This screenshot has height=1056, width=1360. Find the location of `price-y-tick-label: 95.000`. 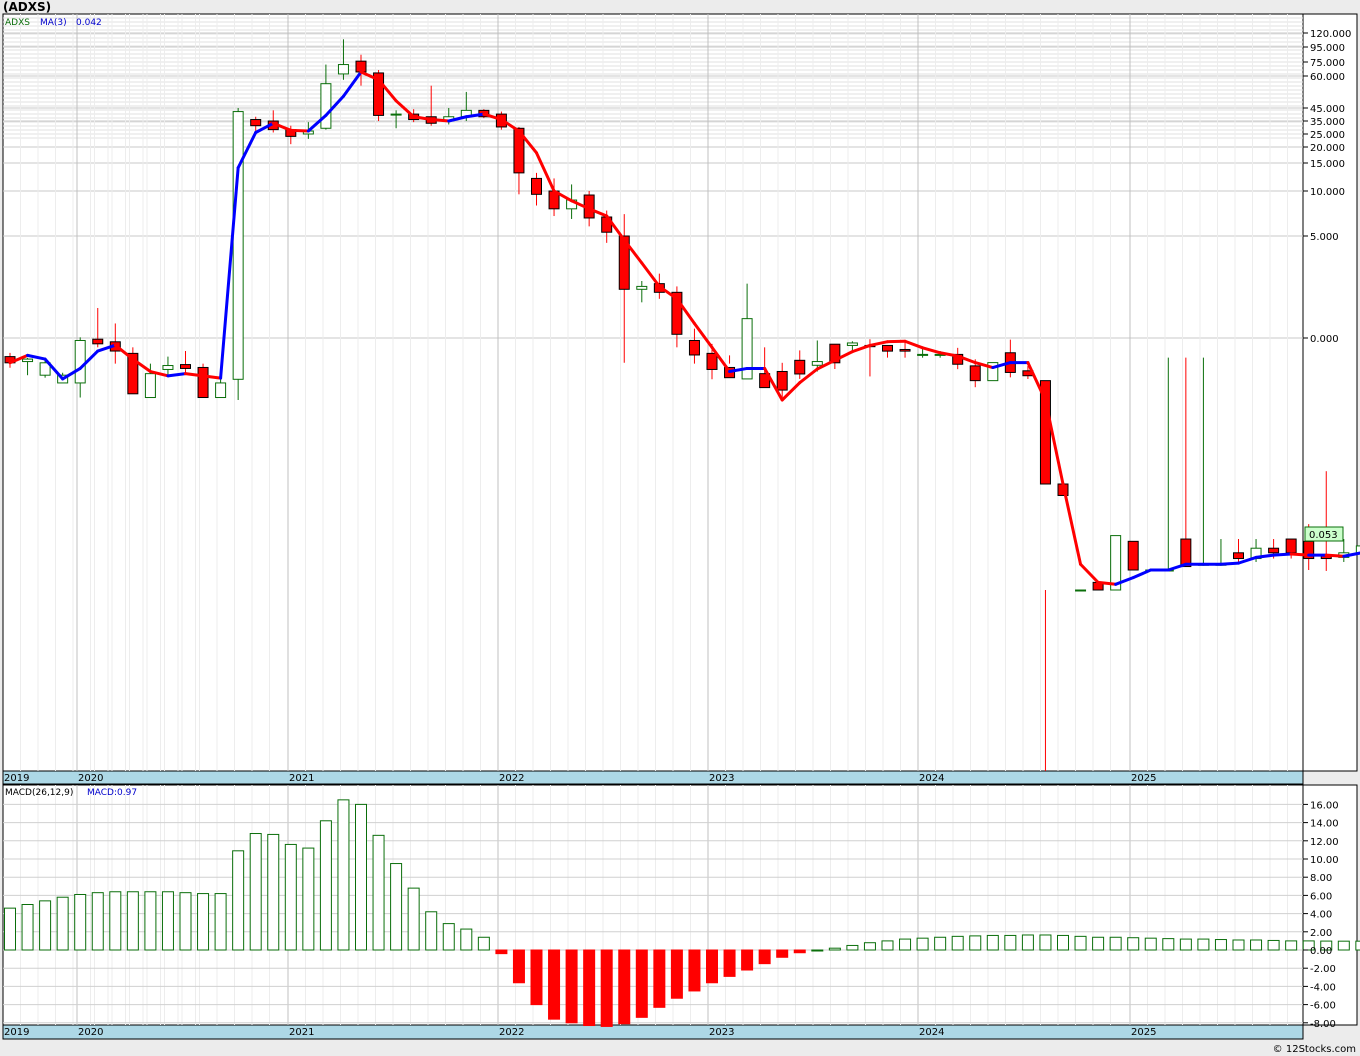

price-y-tick-label: 95.000 is located at coordinates (1327, 48).